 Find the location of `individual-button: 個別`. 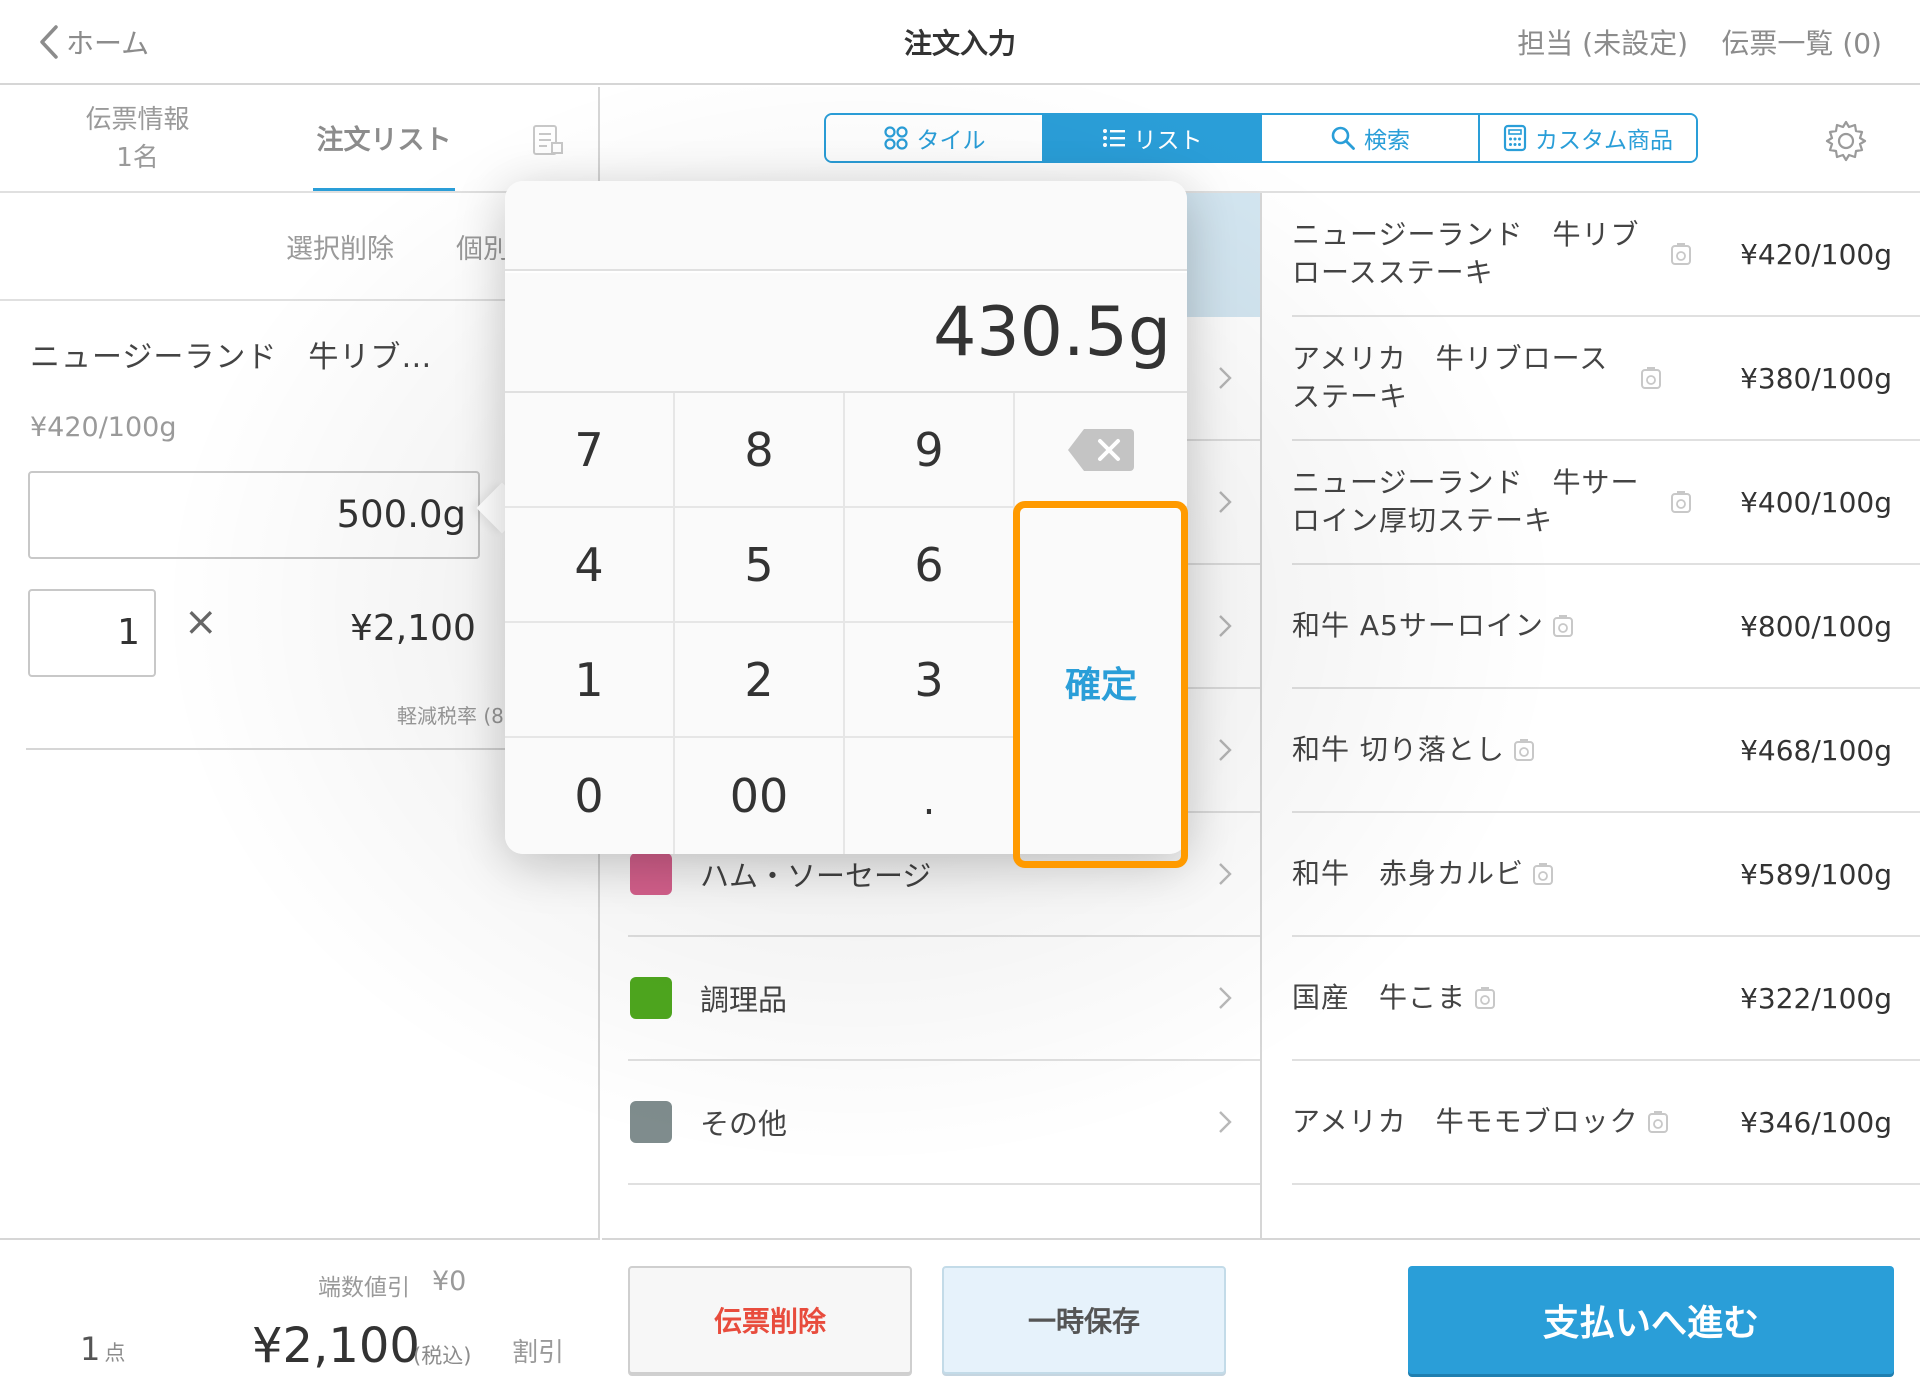

individual-button: 個別 is located at coordinates (483, 246).